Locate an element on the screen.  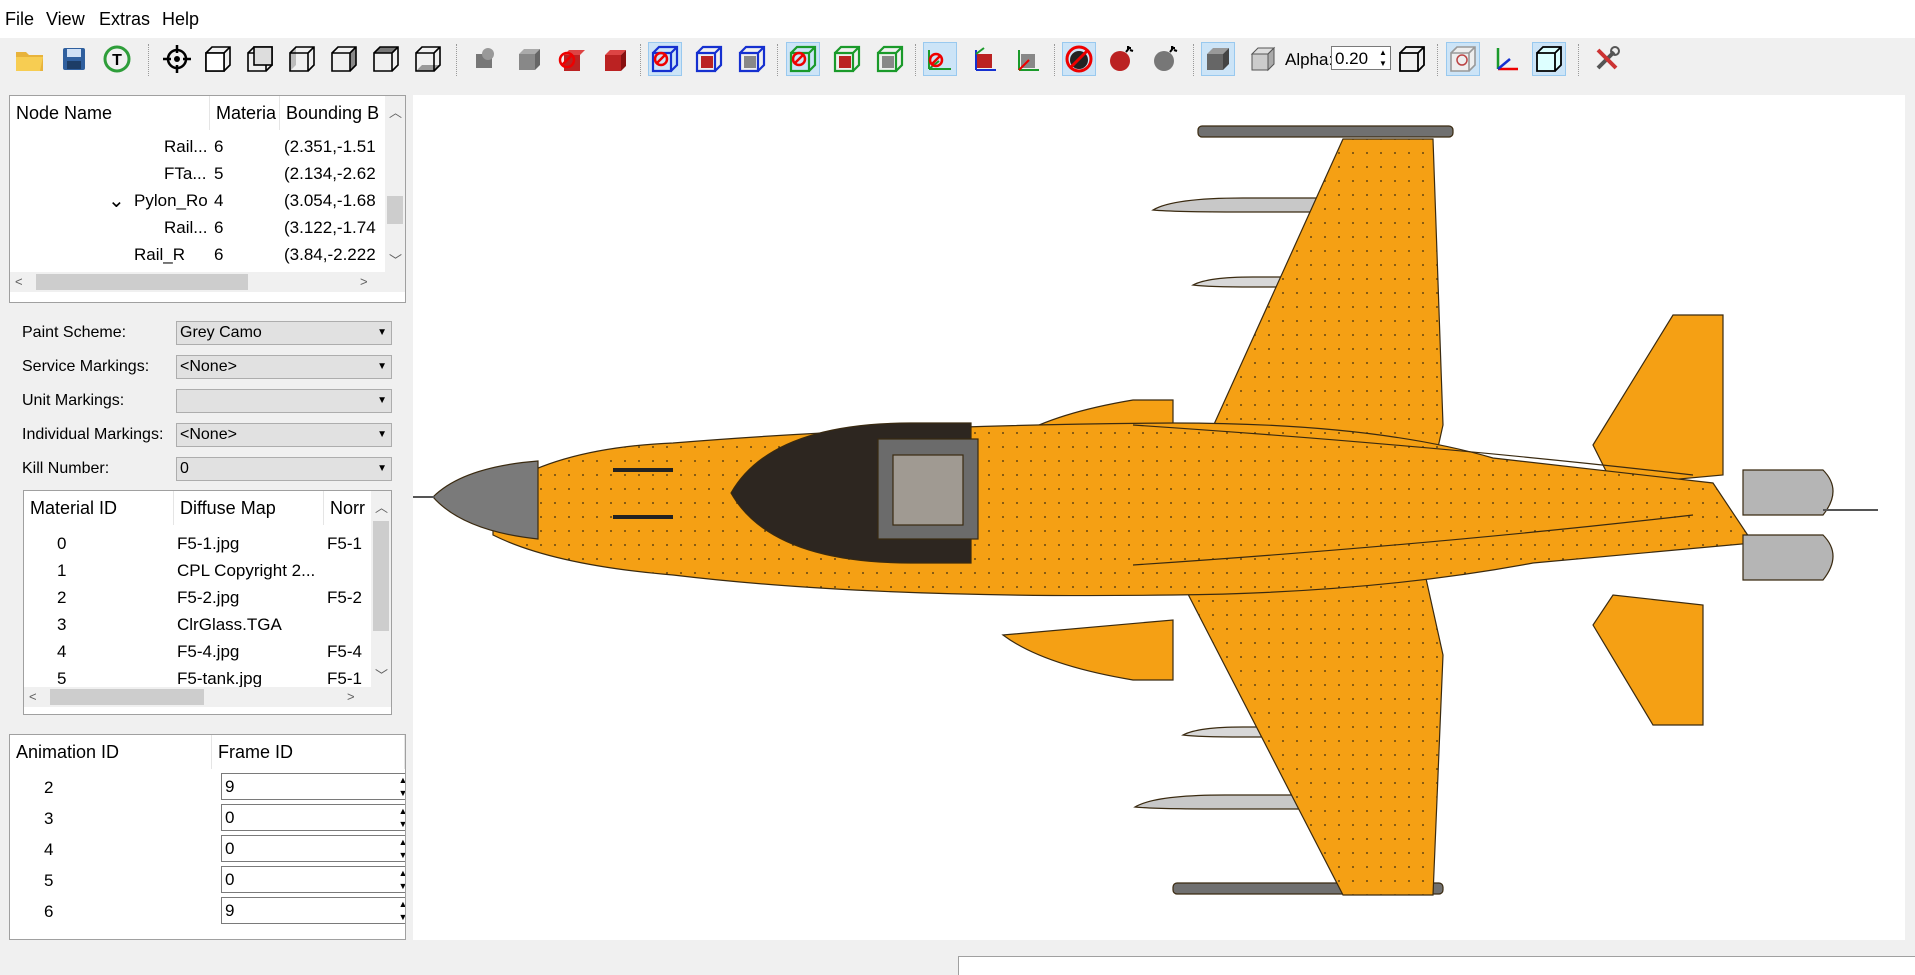
column-header-diffuse-map: Diffuse Map is located at coordinates (249, 508).